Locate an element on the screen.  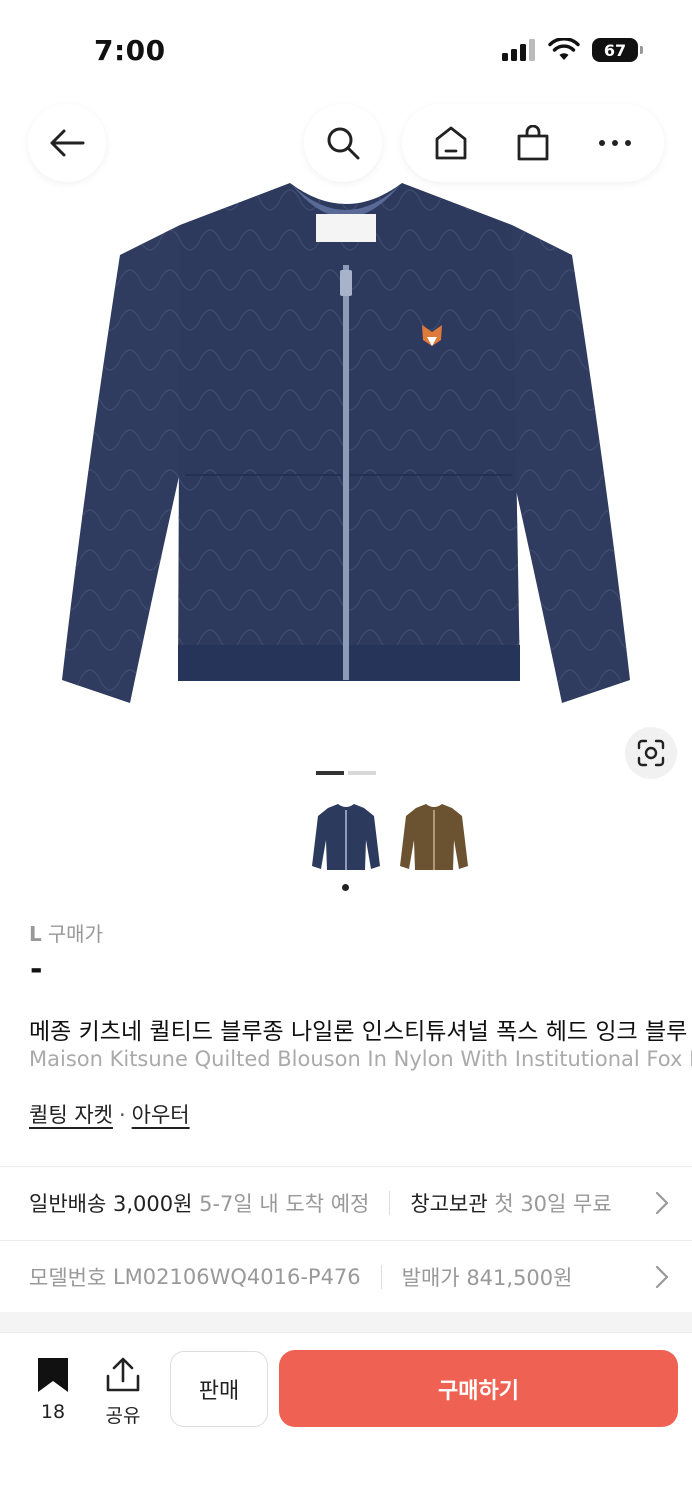
bookmark-button: 18 is located at coordinates (53, 1390).